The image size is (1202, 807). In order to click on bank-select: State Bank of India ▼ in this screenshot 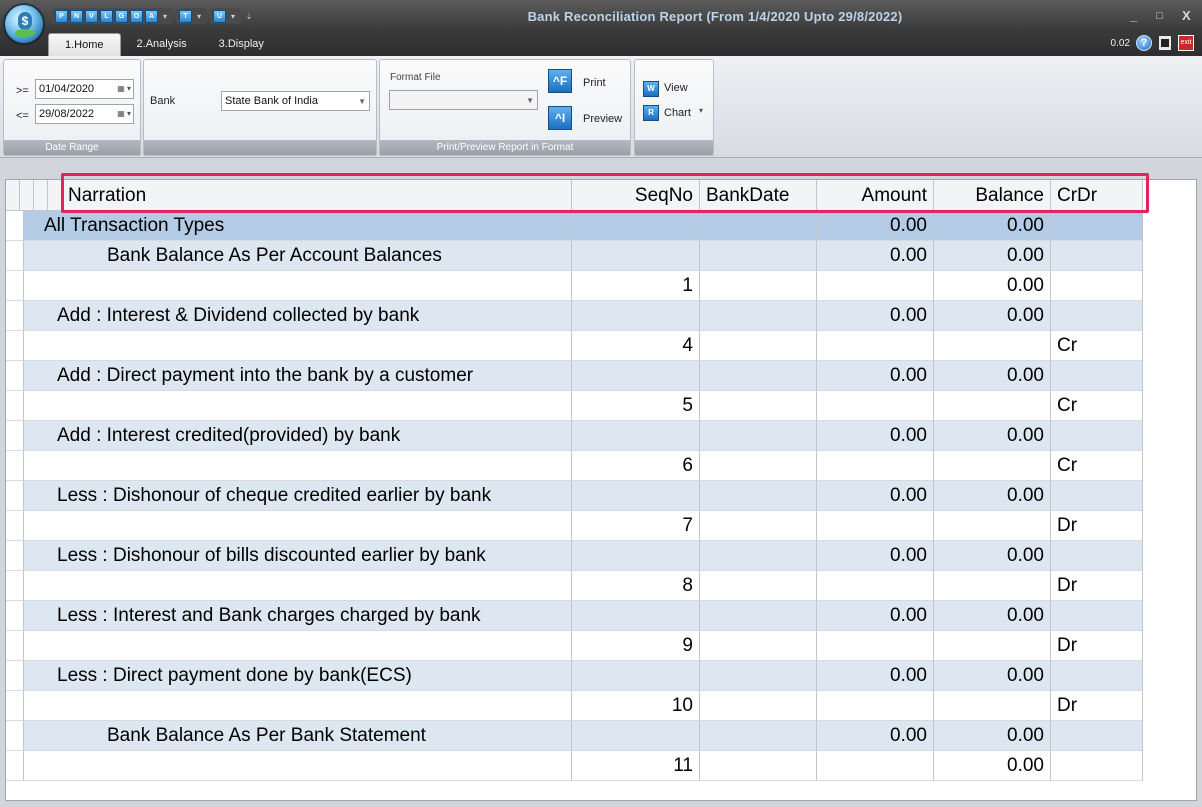, I will do `click(295, 101)`.